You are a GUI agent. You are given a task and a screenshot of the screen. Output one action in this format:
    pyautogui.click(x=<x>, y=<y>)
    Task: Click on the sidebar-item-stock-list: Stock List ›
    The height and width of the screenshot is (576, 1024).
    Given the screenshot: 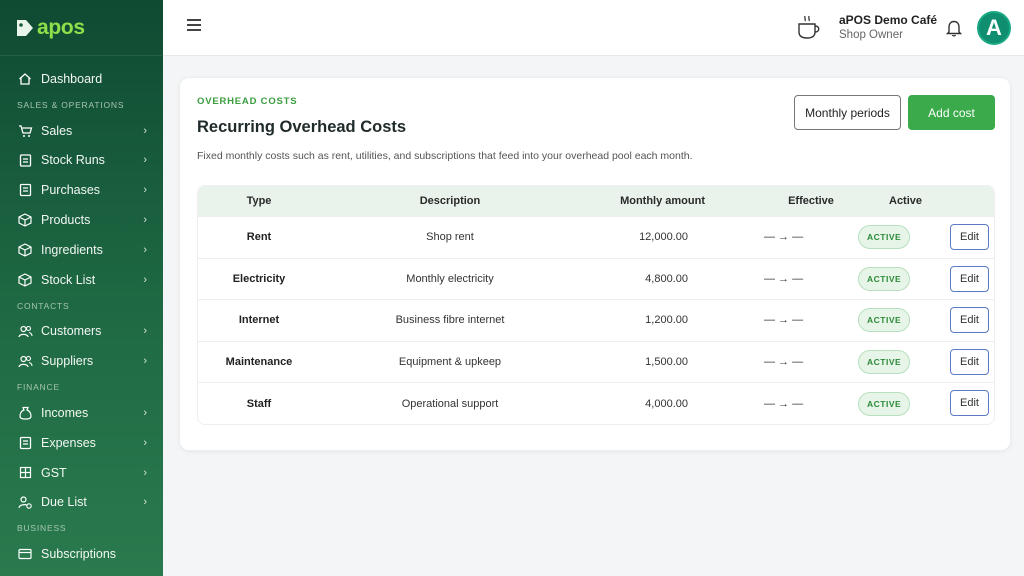 What is the action you would take?
    pyautogui.click(x=81, y=280)
    